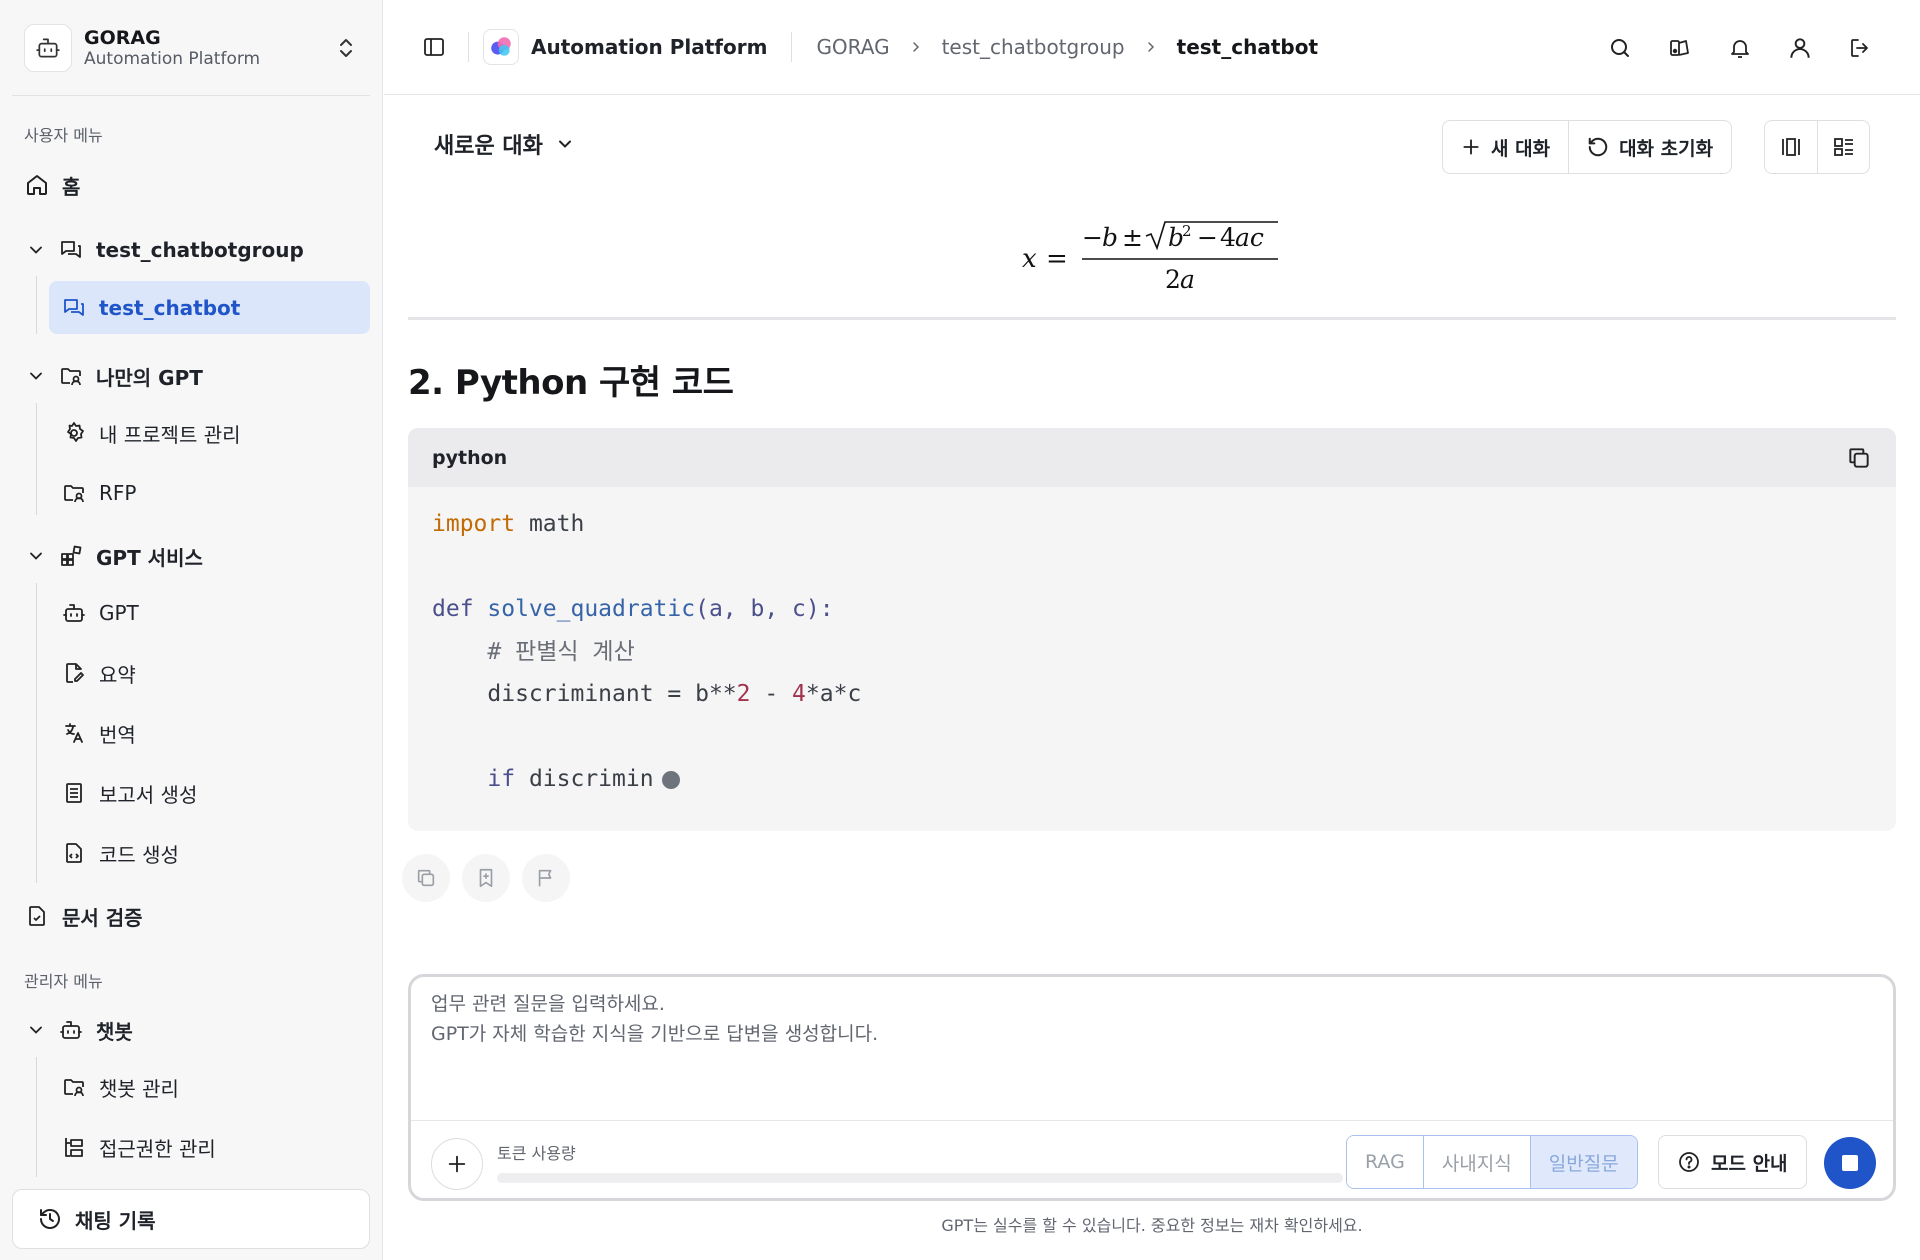 The height and width of the screenshot is (1260, 1920). Describe the element at coordinates (1247, 47) in the screenshot. I see `breadcrumb-current: test_chatbot` at that location.